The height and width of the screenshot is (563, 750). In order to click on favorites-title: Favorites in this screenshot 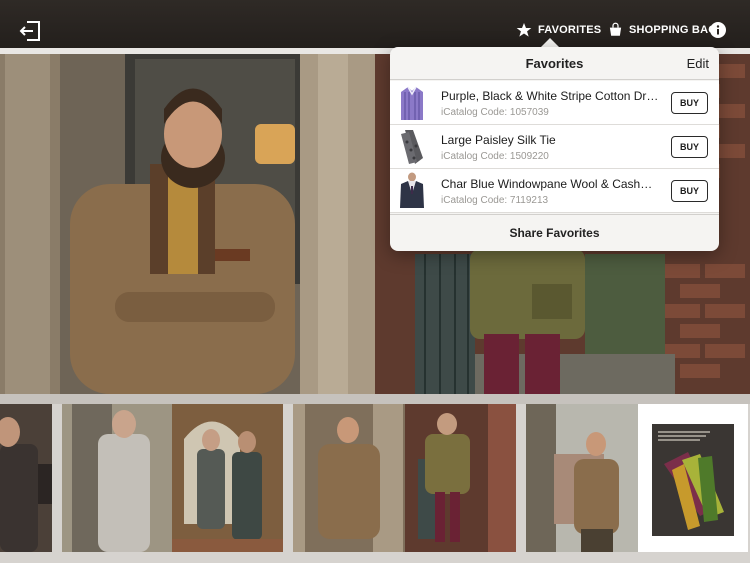, I will do `click(554, 63)`.